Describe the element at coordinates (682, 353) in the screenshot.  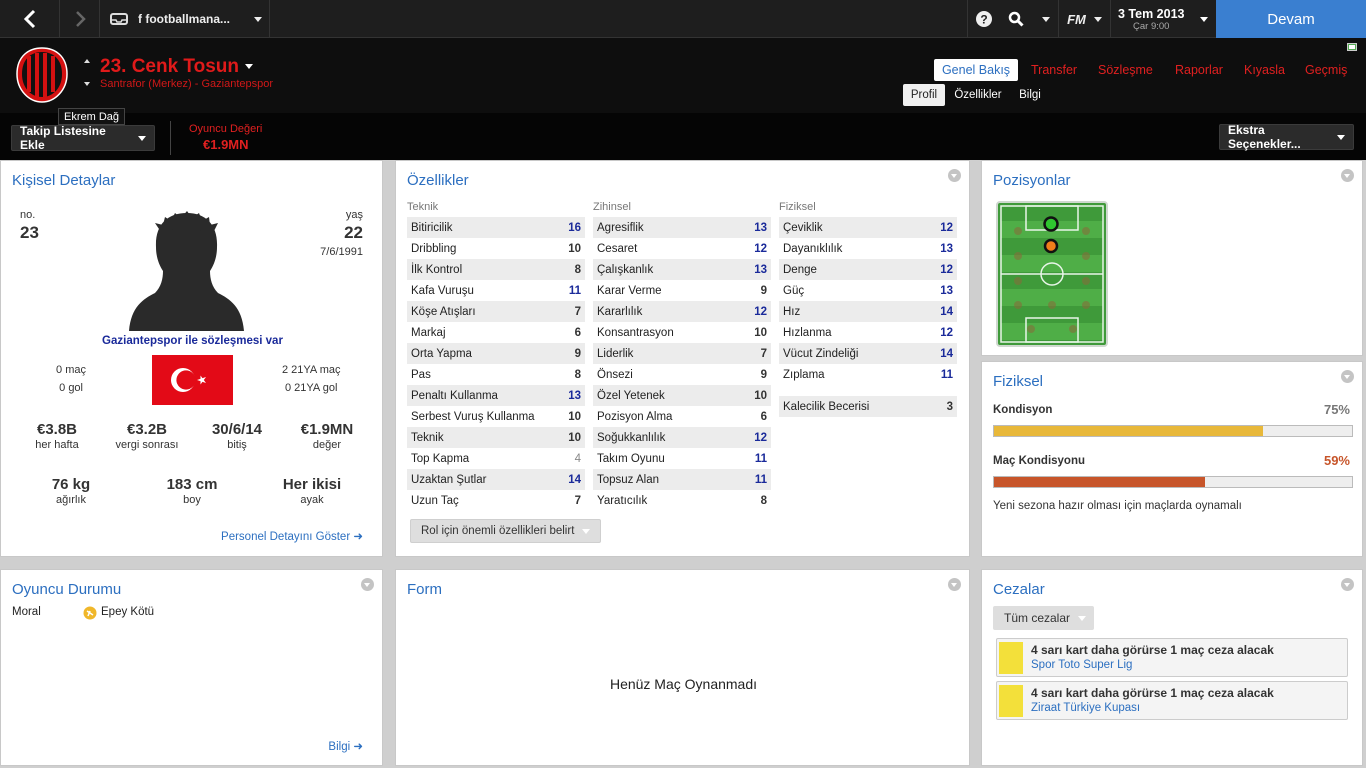
I see `attribute-row: Liderlik 7` at that location.